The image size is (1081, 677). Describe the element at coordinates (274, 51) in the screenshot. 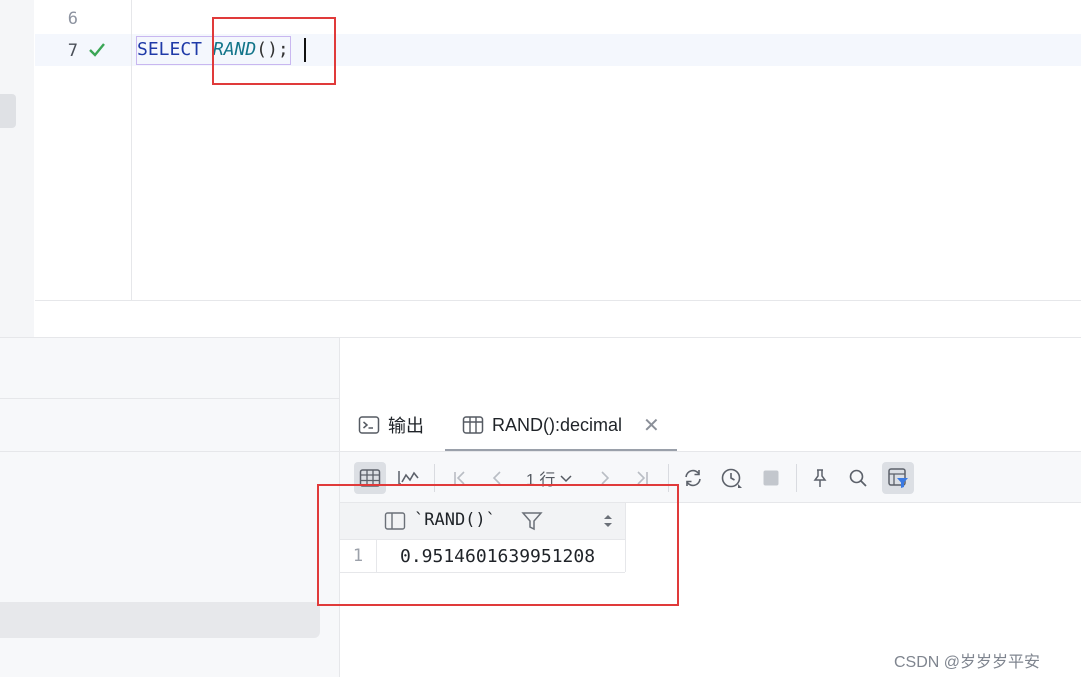

I see `annotation-box-rand-function` at that location.